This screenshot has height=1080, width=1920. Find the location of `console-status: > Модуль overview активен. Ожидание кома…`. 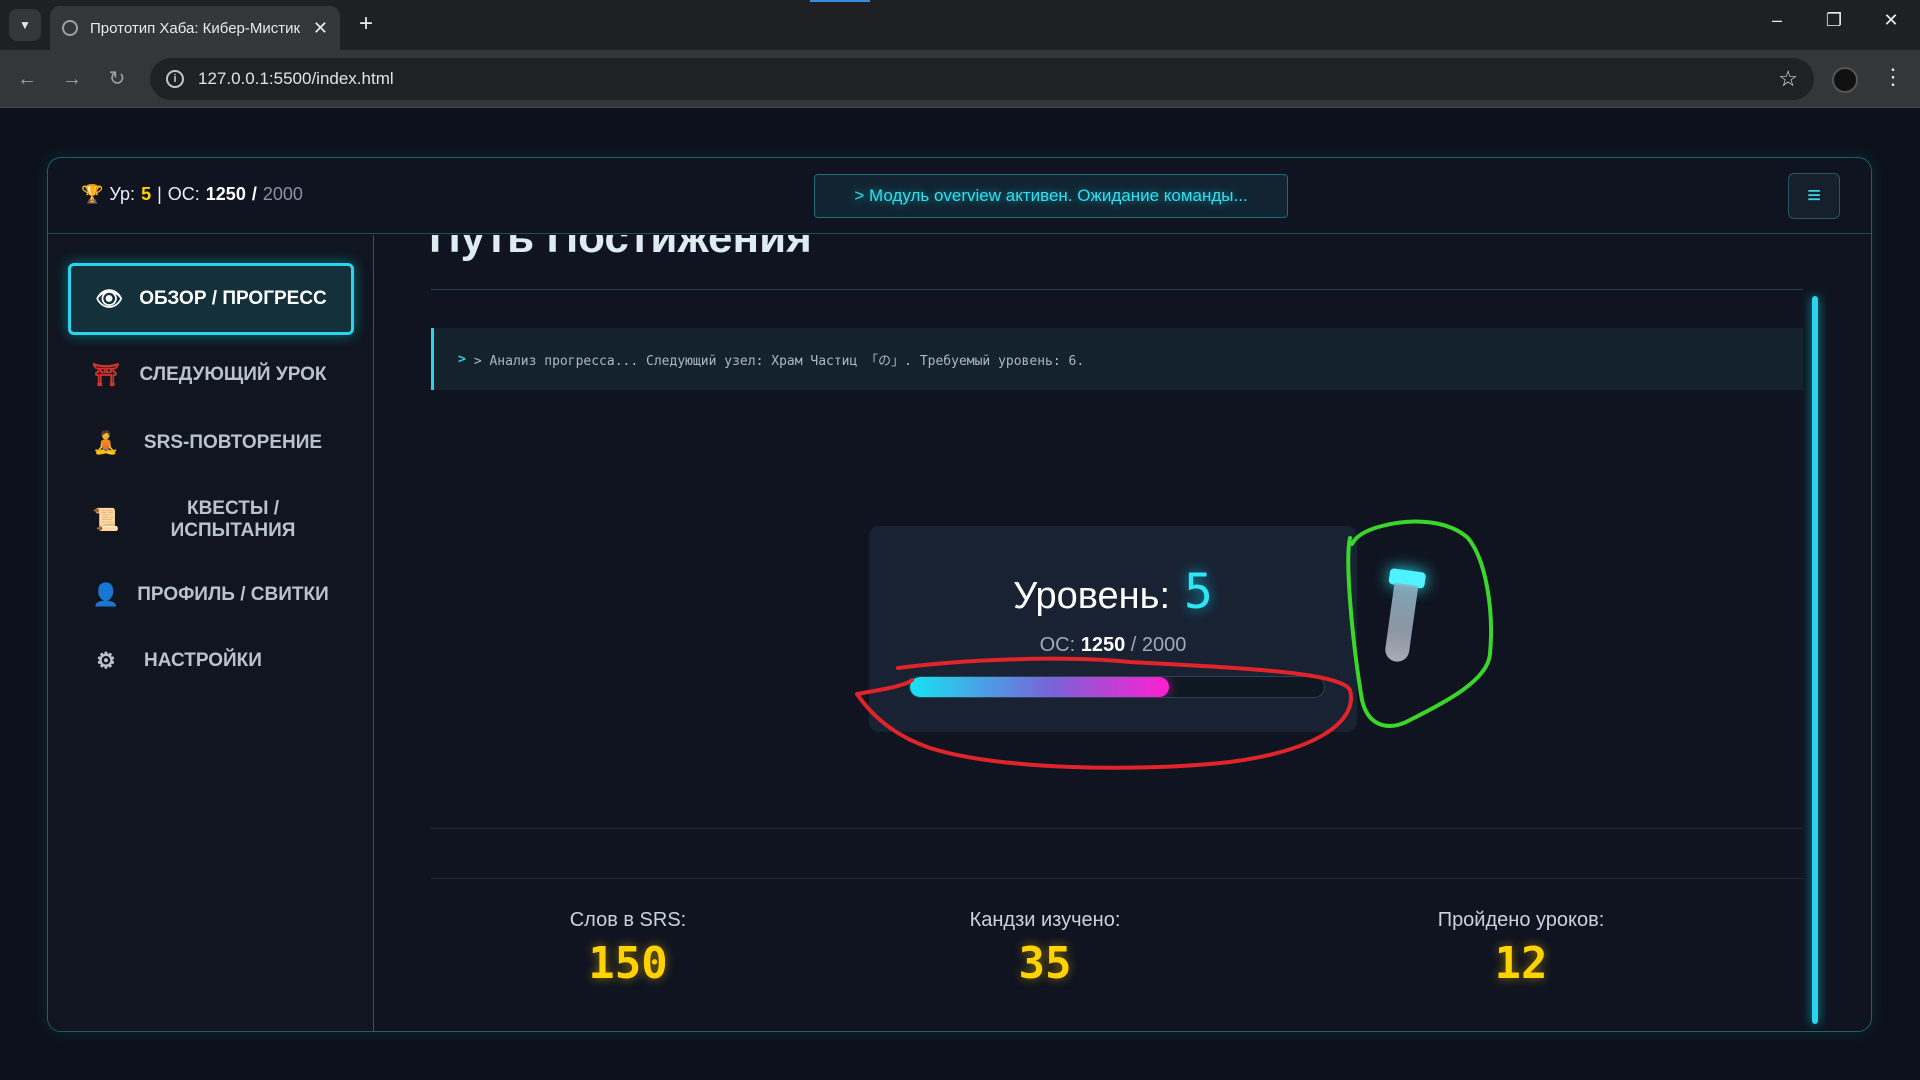

console-status: > Модуль overview активен. Ожидание кома… is located at coordinates (1051, 196).